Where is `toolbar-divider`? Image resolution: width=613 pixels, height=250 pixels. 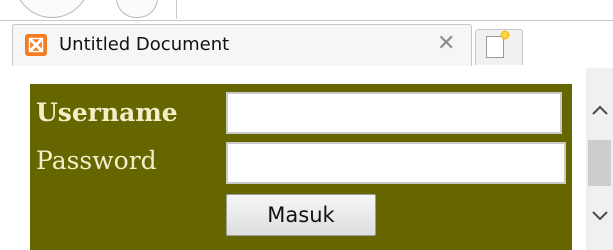 toolbar-divider is located at coordinates (176, 9).